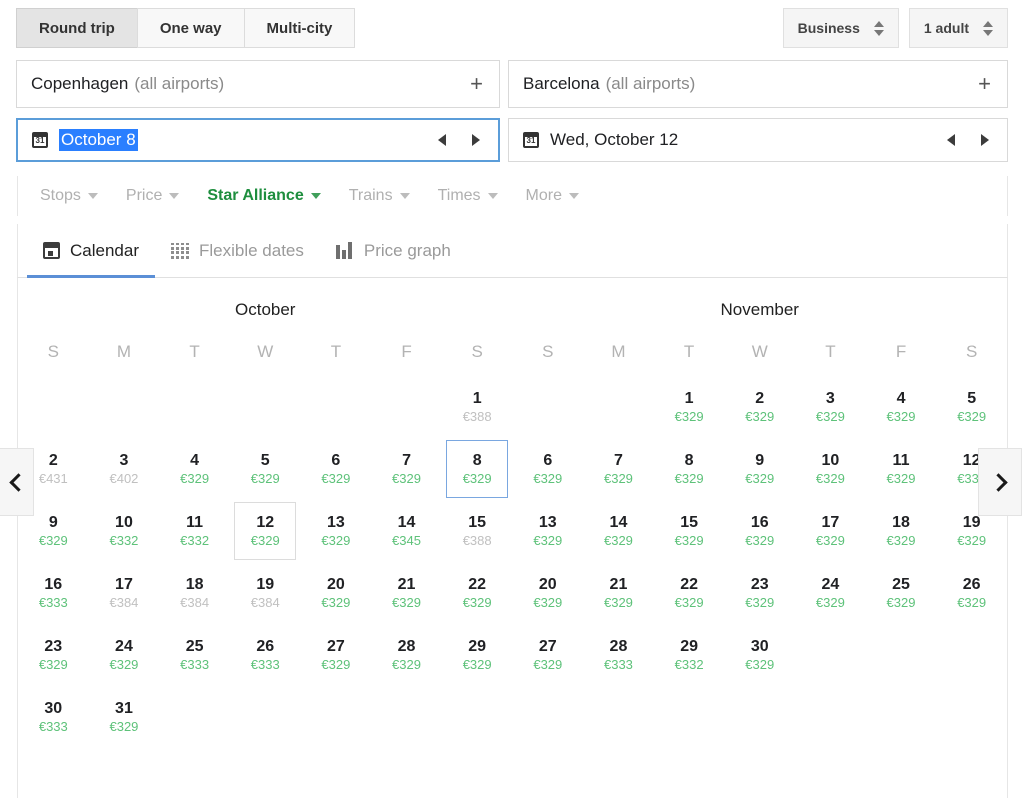 The height and width of the screenshot is (798, 1024). Describe the element at coordinates (477, 407) in the screenshot. I see `day-cell: 1 €388` at that location.